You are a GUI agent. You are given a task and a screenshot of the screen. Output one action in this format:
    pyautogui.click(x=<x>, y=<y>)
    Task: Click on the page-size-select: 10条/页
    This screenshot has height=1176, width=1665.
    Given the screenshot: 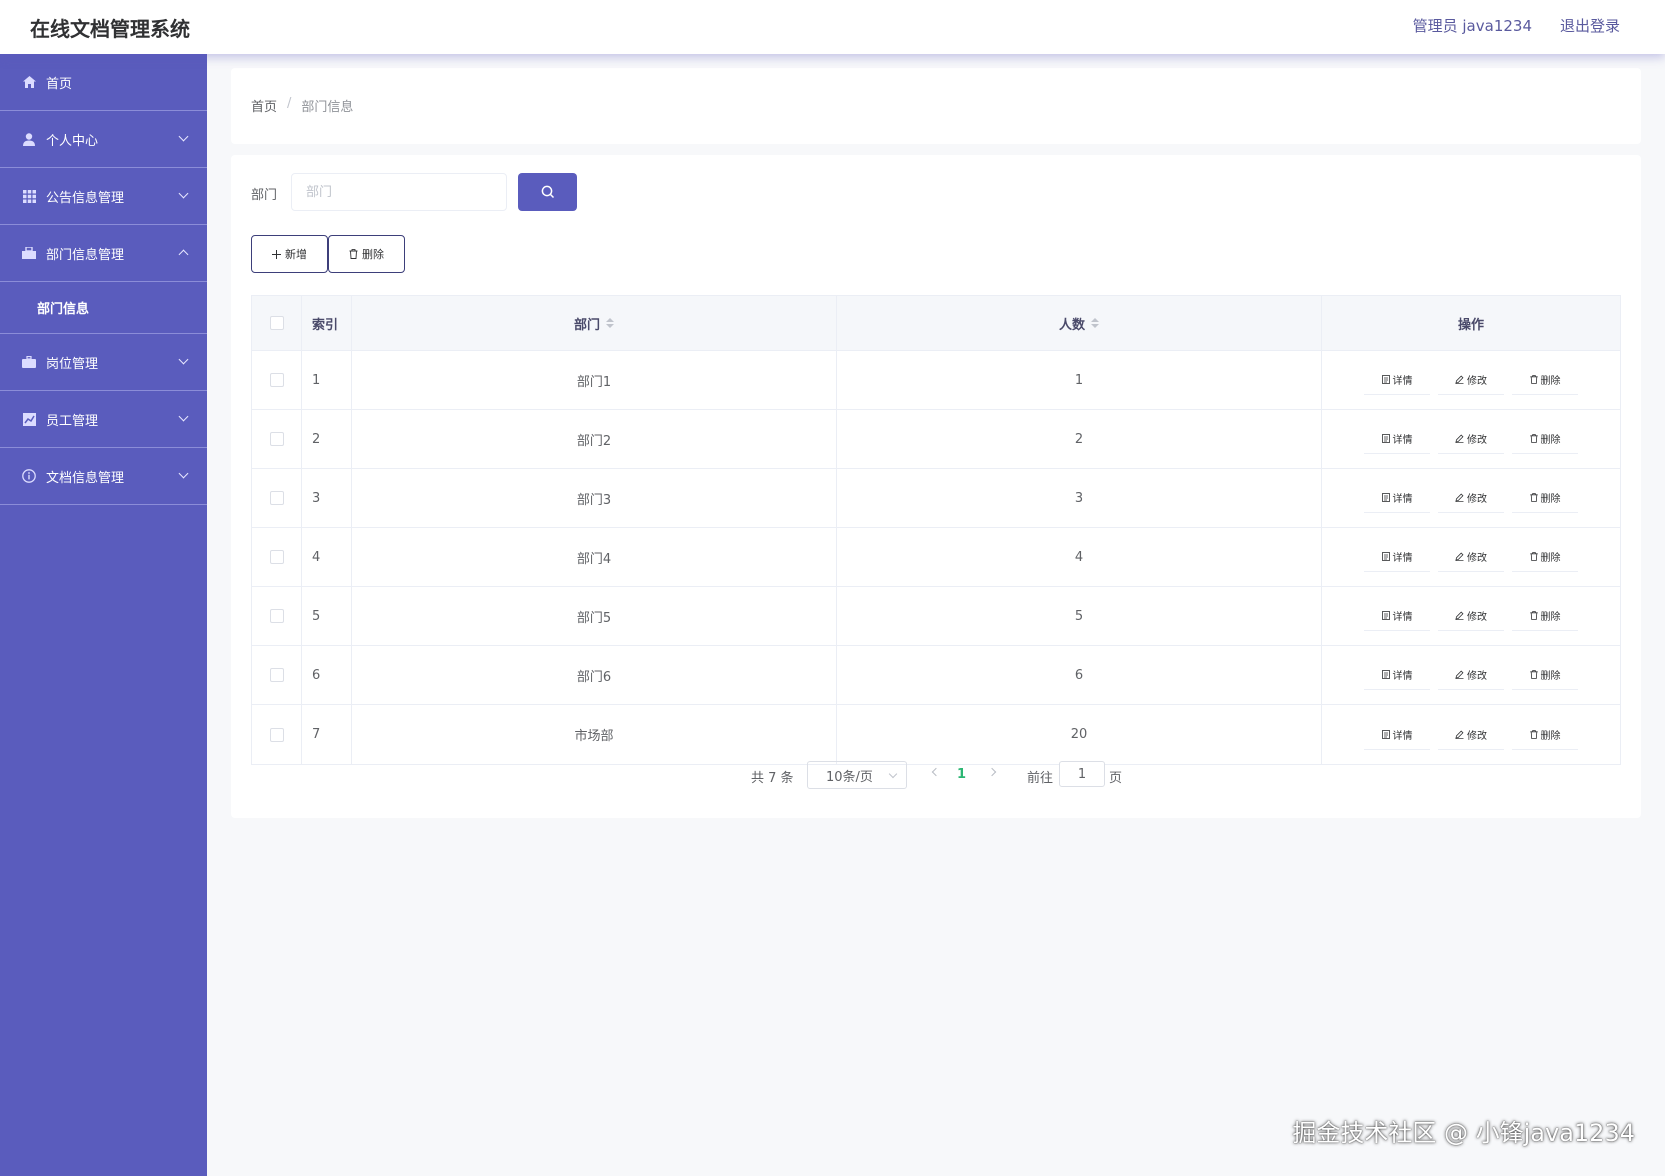 What is the action you would take?
    pyautogui.click(x=857, y=775)
    